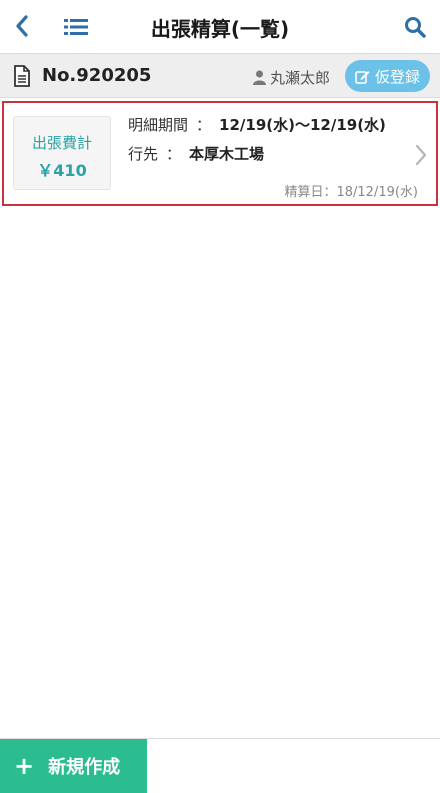 The height and width of the screenshot is (793, 440). I want to click on amount-label: 出張費計, so click(61, 143).